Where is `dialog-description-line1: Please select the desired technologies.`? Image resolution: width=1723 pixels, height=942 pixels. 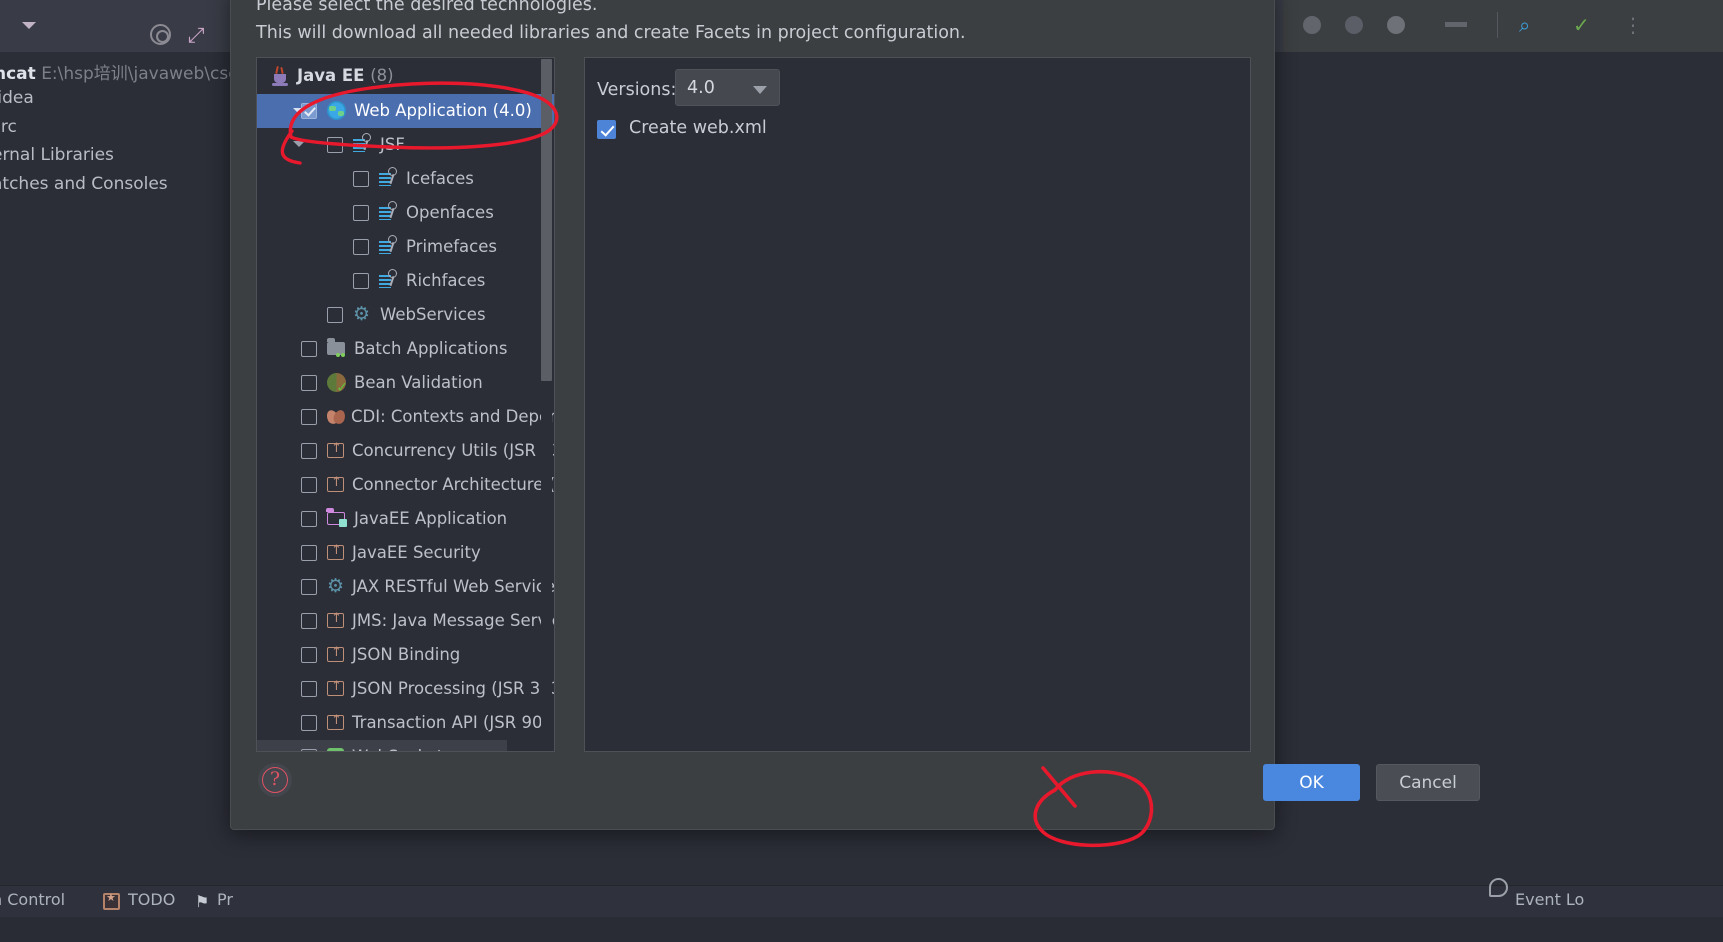
dialog-description-line1: Please select the desired technologies. is located at coordinates (427, 7).